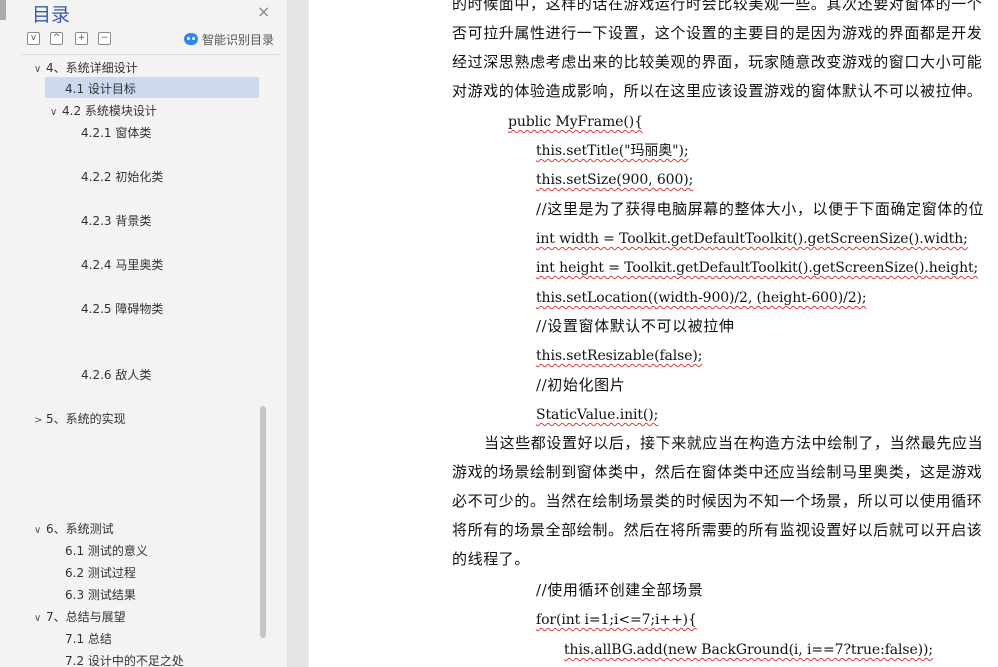 The image size is (998, 667). What do you see at coordinates (597, 415) in the screenshot?
I see `code-line: StaticValue.init();` at bounding box center [597, 415].